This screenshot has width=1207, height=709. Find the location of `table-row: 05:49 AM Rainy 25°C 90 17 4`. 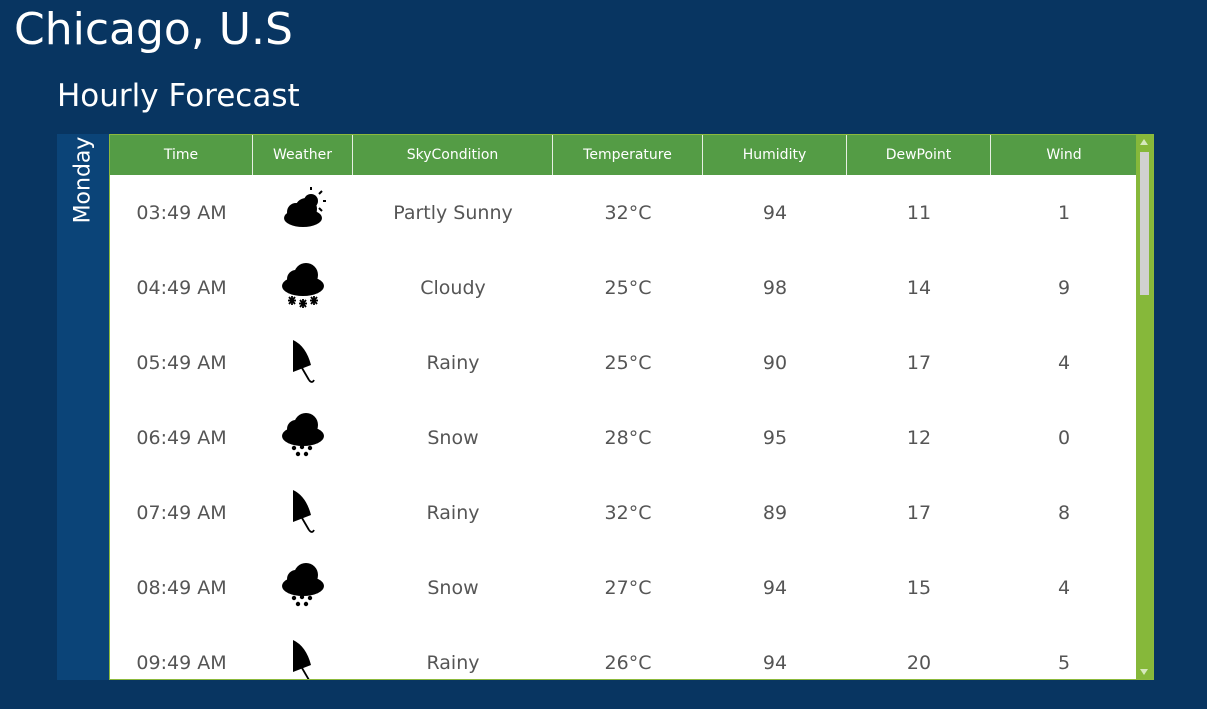

table-row: 05:49 AM Rainy 25°C 90 17 4 is located at coordinates (623, 362).